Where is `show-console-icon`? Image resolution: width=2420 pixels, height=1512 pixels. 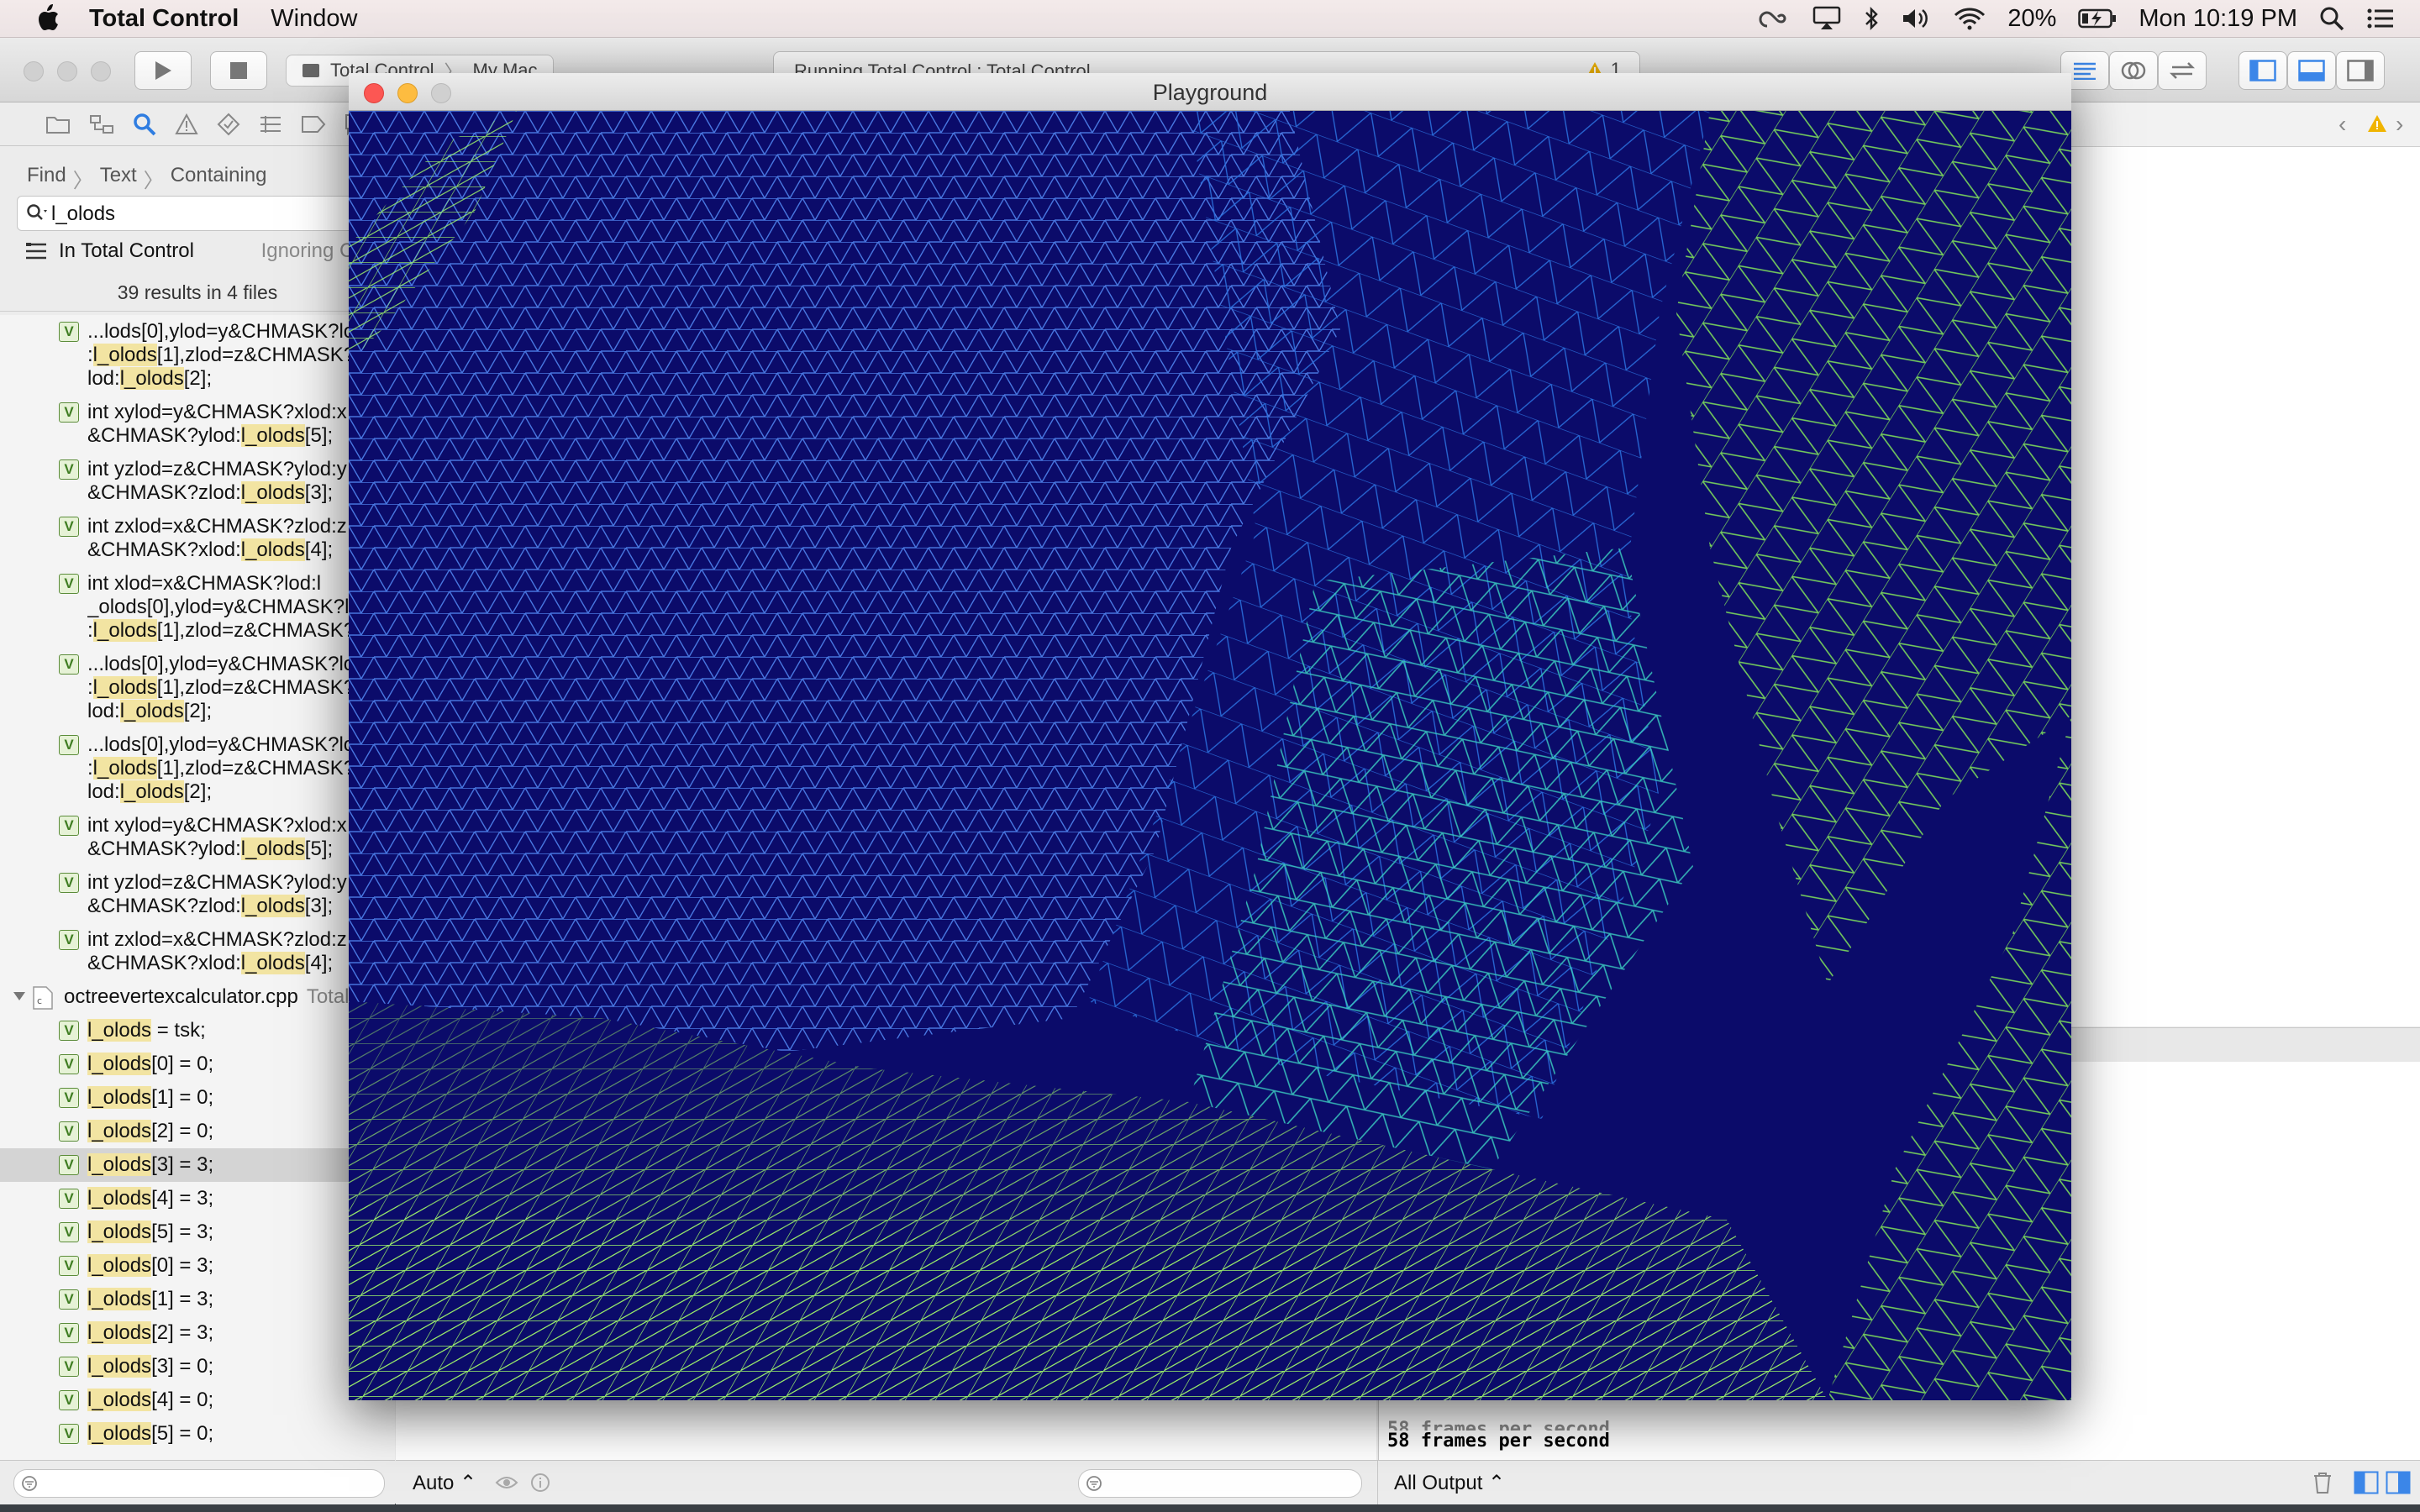
show-console-icon is located at coordinates (2398, 1482).